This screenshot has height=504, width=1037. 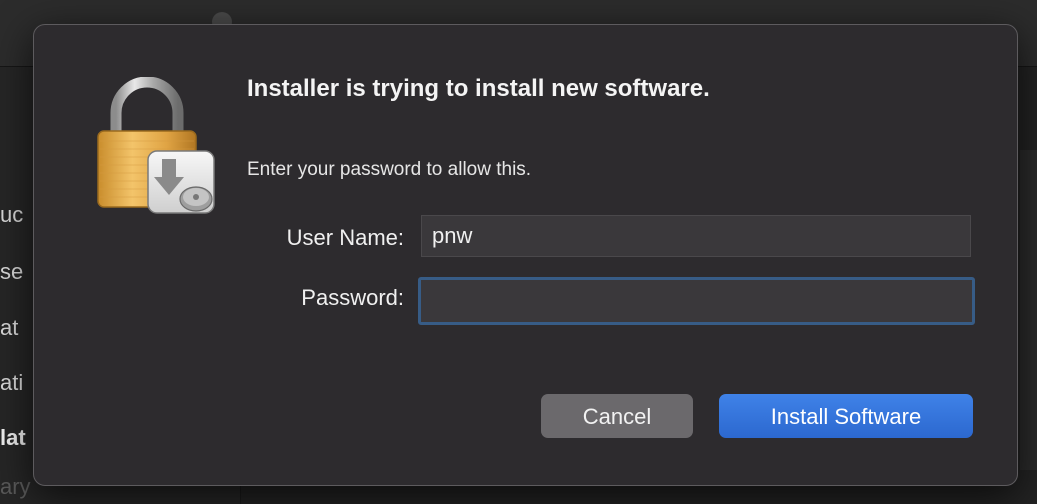 I want to click on password-label: Password:, so click(x=352, y=297).